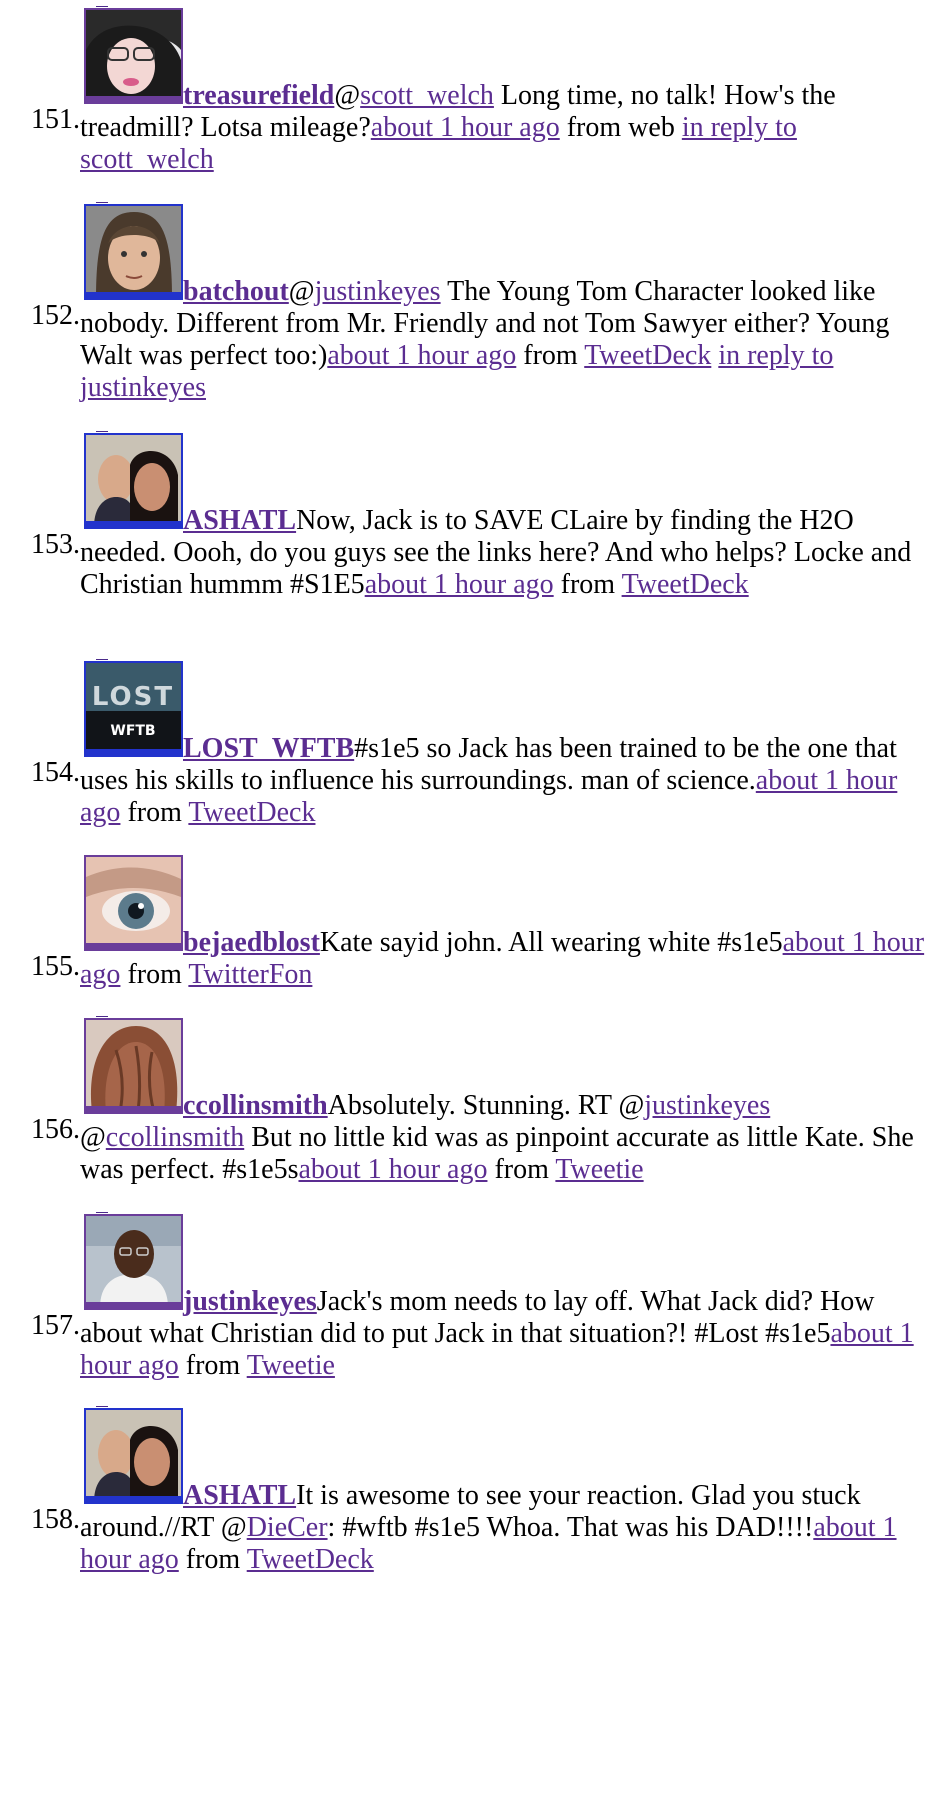 This screenshot has width=930, height=1793. I want to click on mention-link: scott_welch, so click(427, 95).